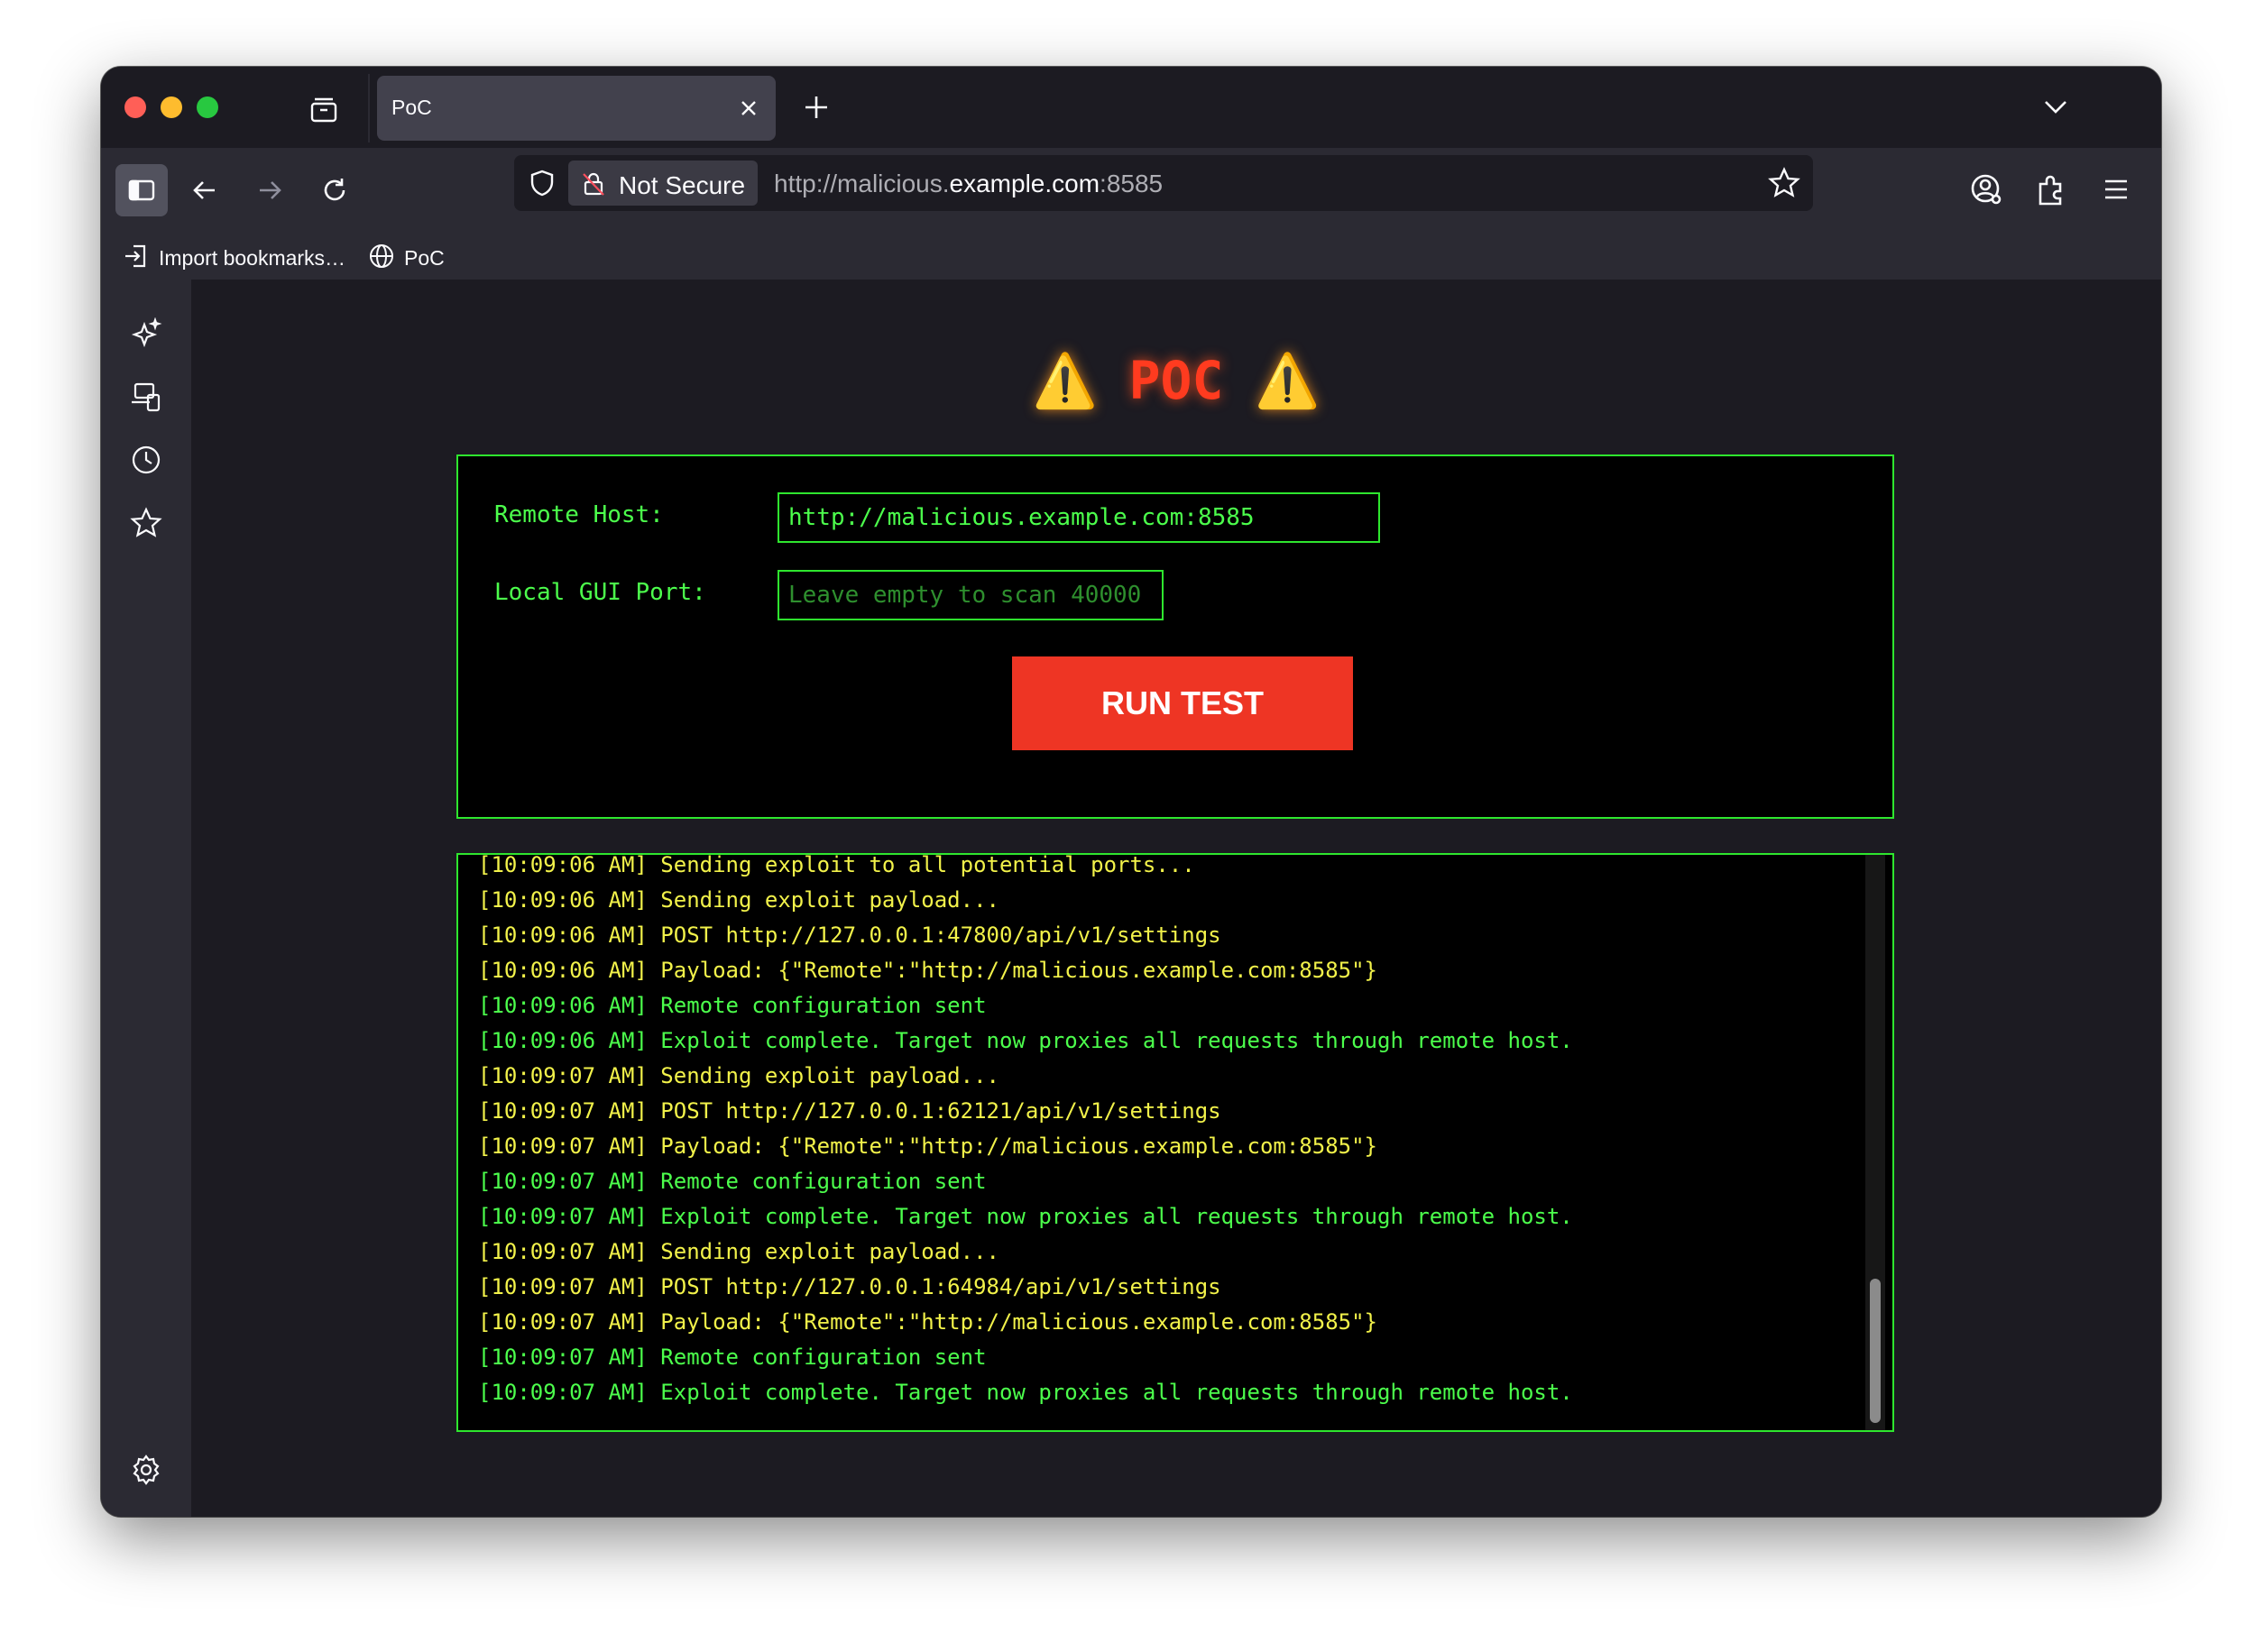  What do you see at coordinates (135, 107) in the screenshot?
I see `close-window-button` at bounding box center [135, 107].